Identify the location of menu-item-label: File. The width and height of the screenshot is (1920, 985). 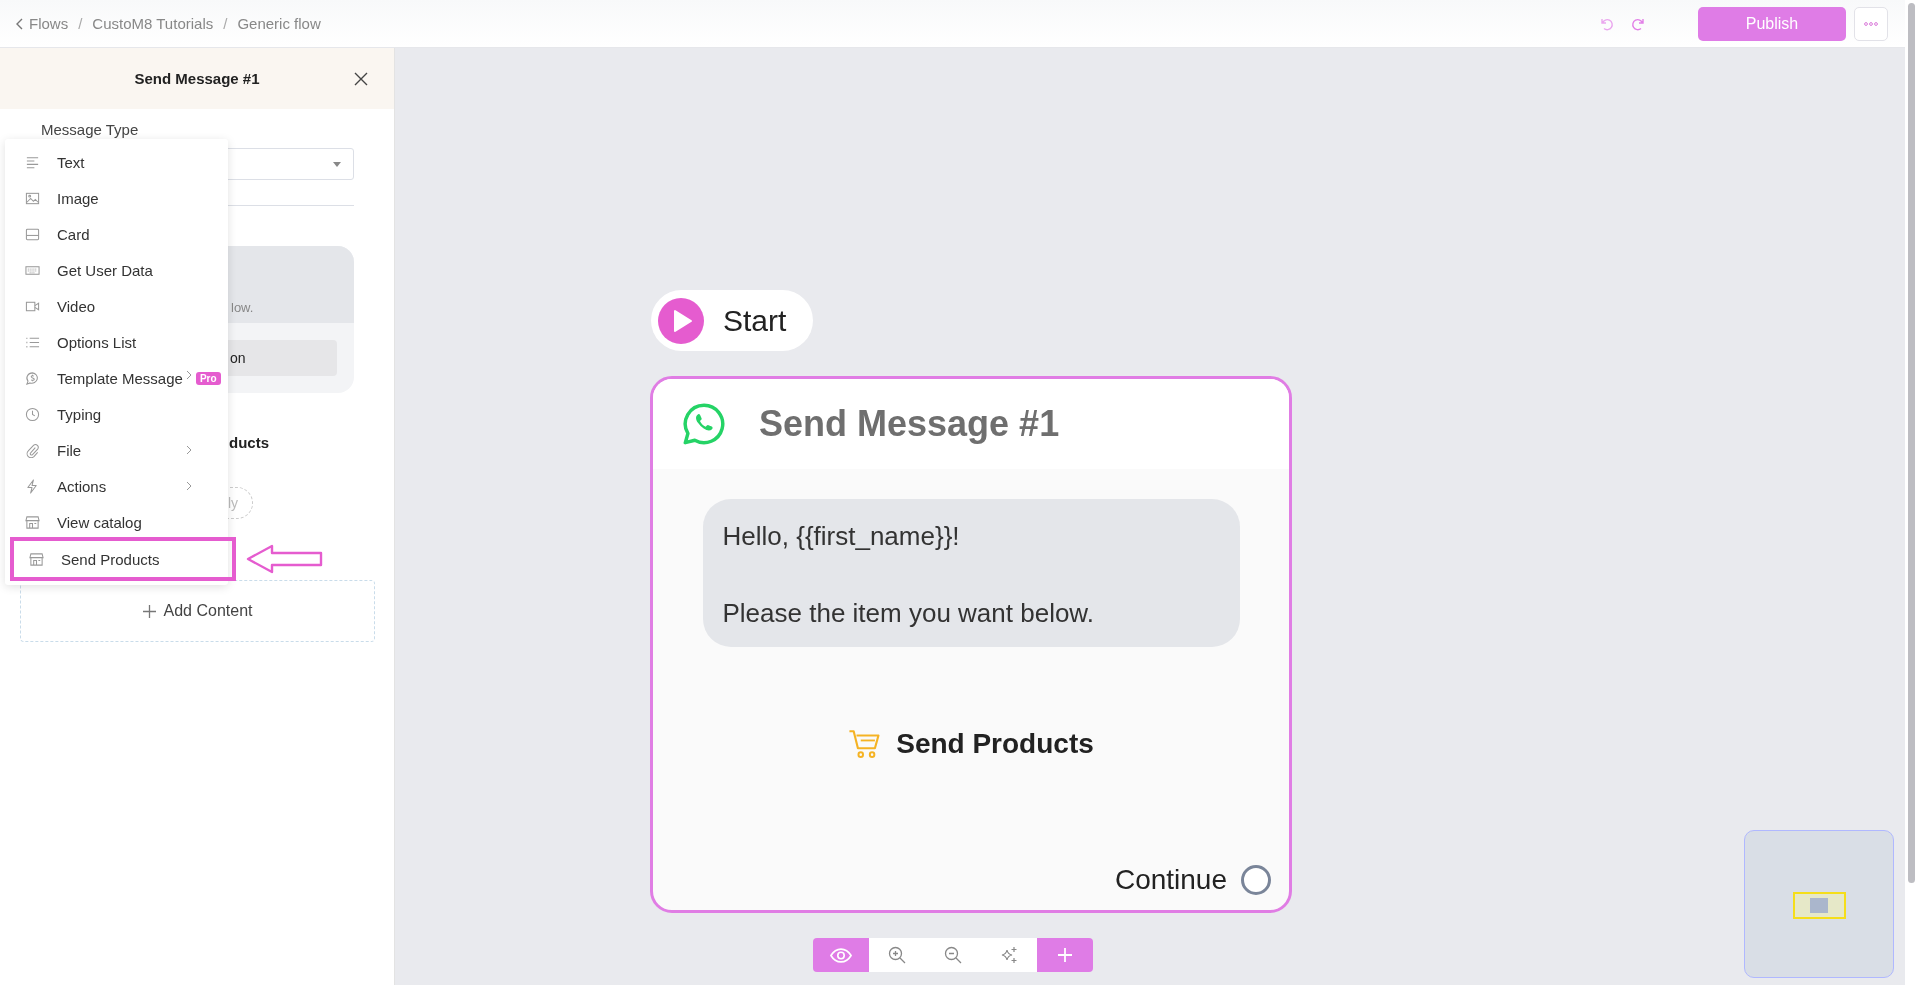
(69, 450).